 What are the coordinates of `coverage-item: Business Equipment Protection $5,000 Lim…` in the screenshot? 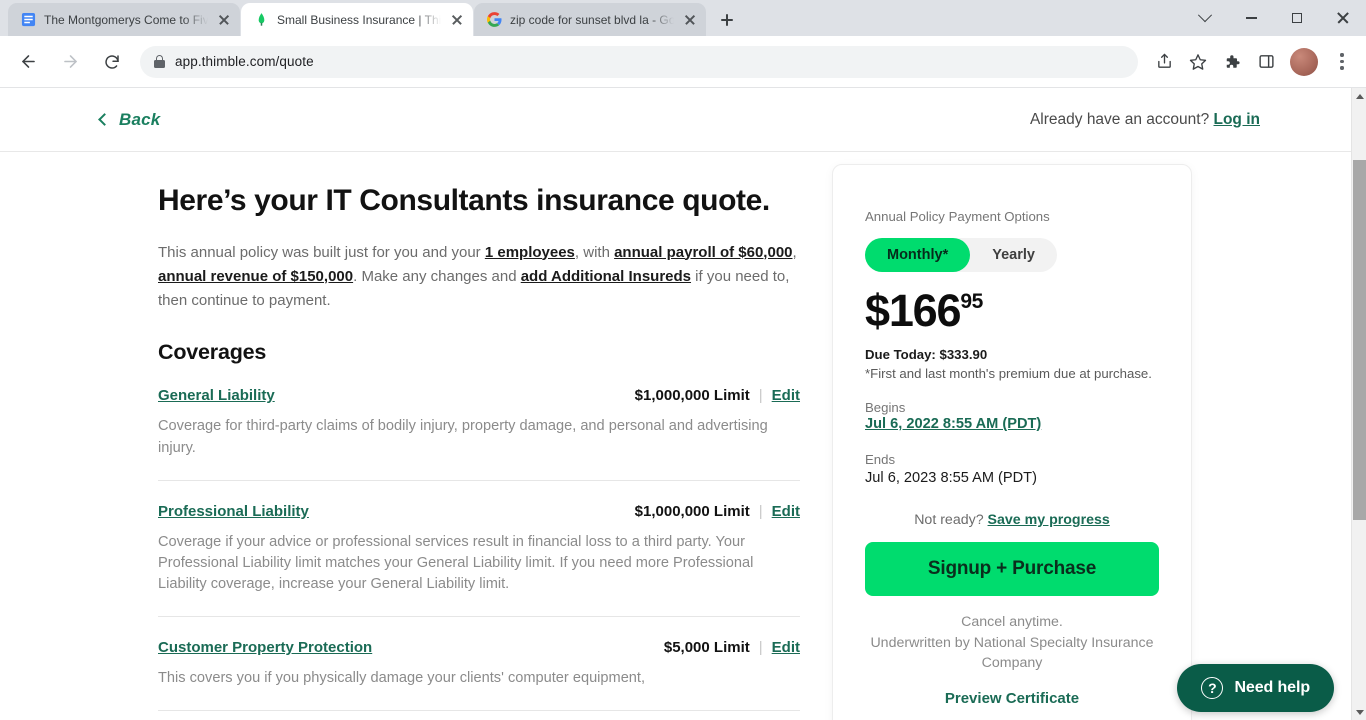 It's located at (479, 715).